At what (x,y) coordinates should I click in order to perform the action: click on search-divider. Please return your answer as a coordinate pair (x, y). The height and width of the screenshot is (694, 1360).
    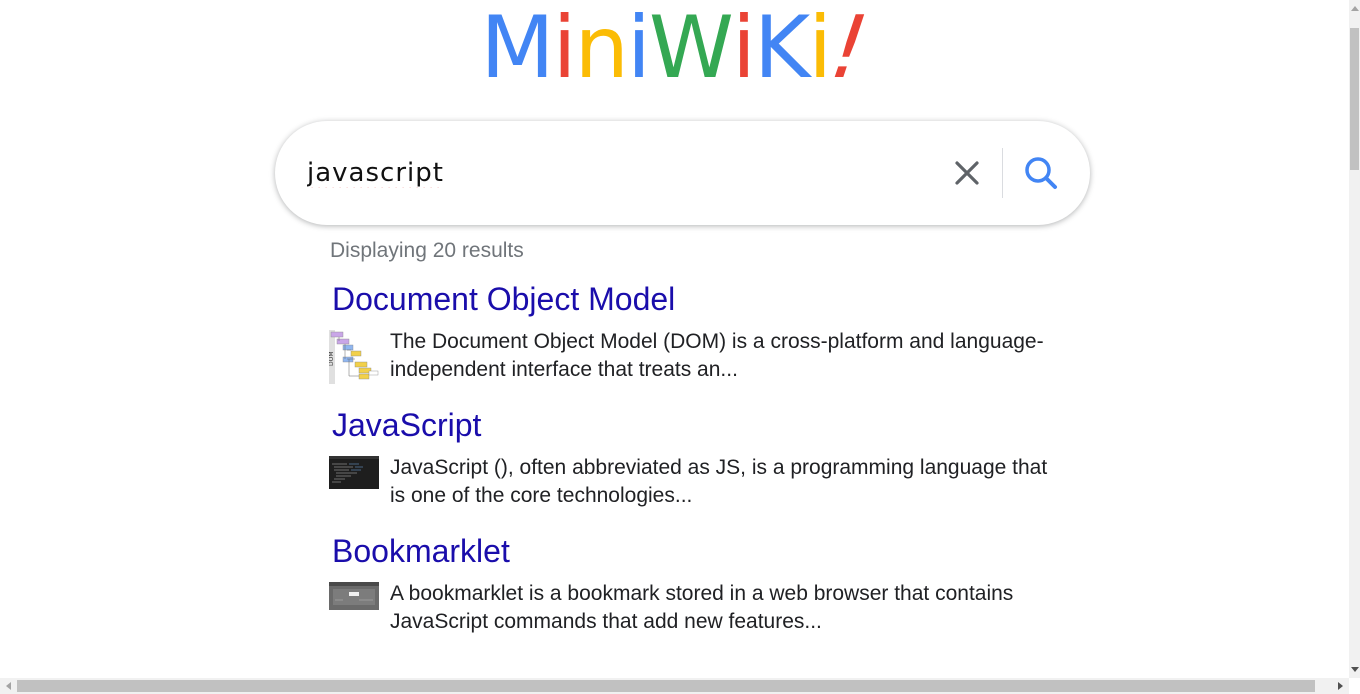
    Looking at the image, I should click on (1002, 173).